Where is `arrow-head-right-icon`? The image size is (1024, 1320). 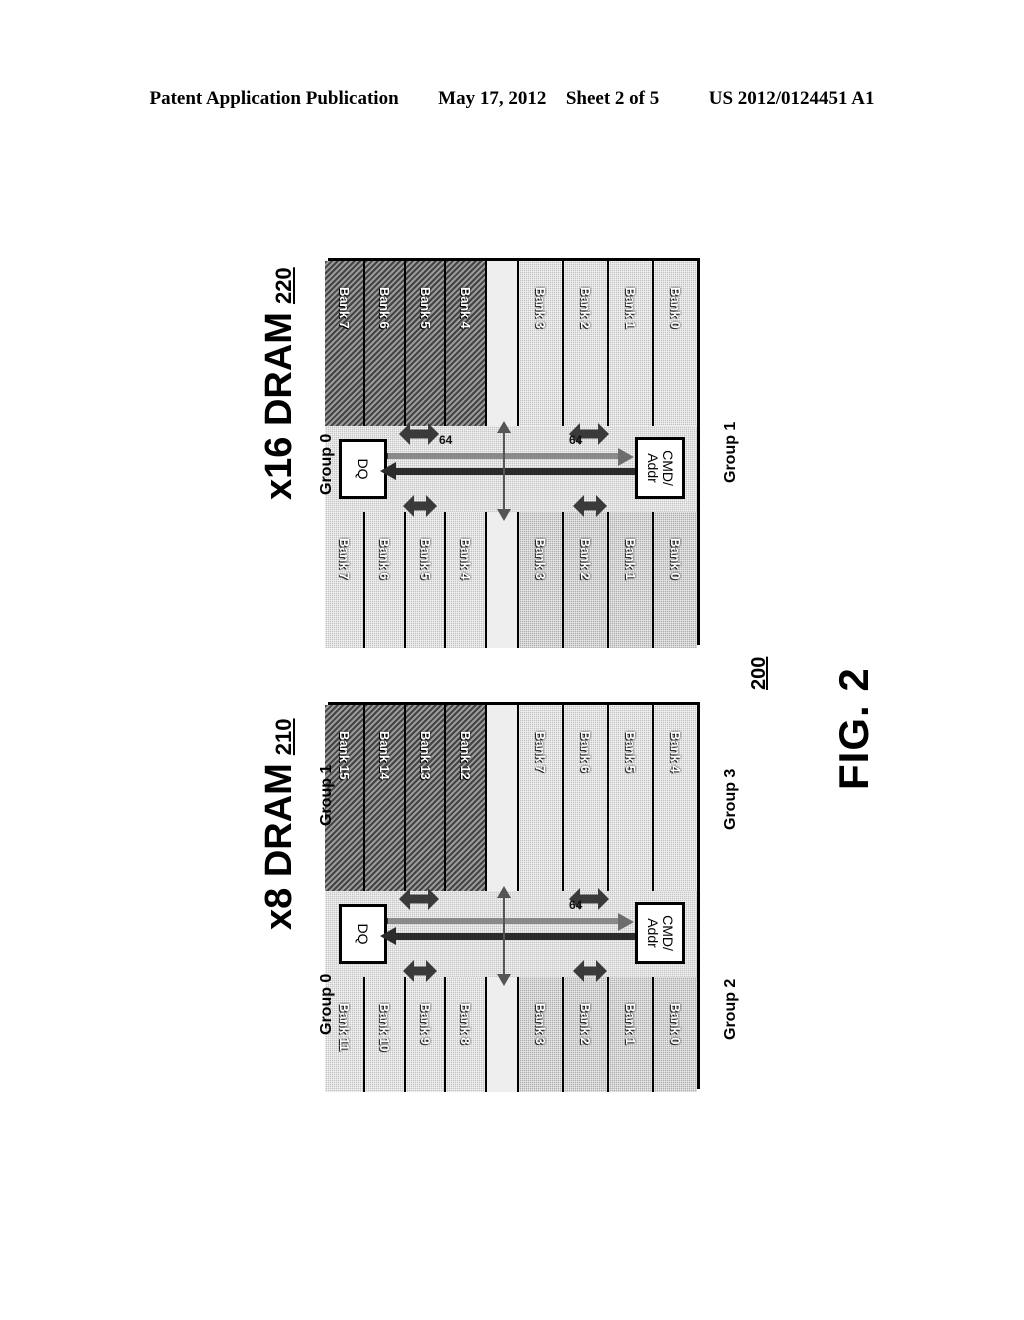
arrow-head-right-icon is located at coordinates (504, 980).